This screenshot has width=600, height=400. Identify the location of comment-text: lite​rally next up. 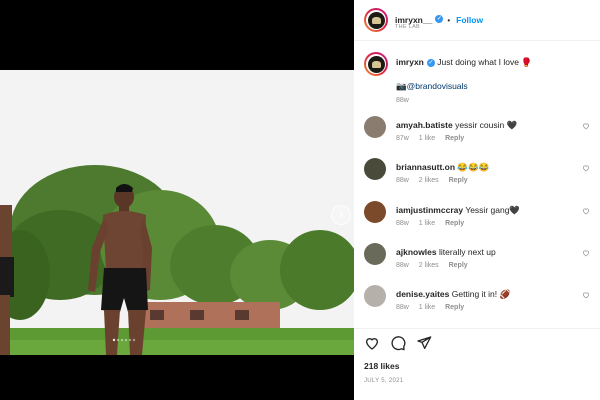
(467, 252).